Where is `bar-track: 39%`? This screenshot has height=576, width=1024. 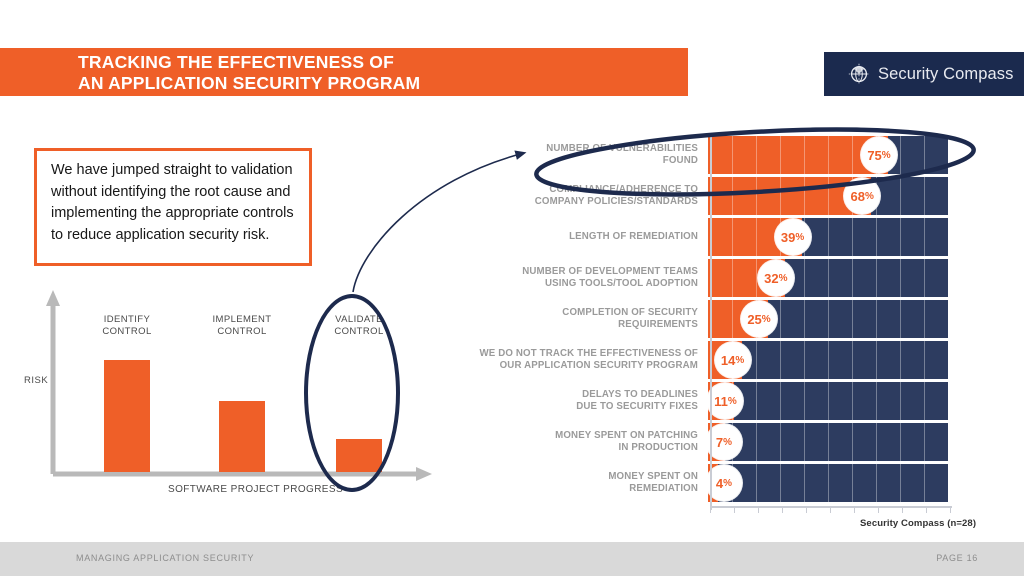 bar-track: 39% is located at coordinates (828, 237).